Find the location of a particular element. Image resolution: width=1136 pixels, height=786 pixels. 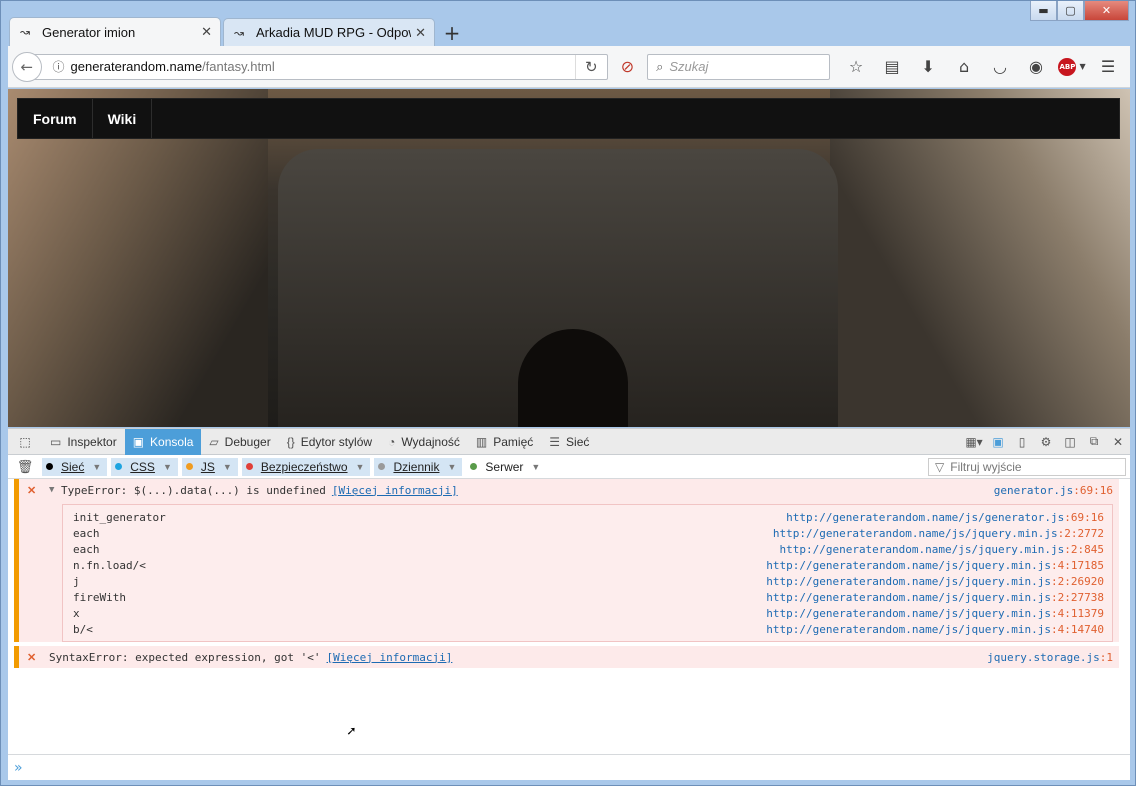

search-input: ⌕ Szukaj is located at coordinates (739, 66).